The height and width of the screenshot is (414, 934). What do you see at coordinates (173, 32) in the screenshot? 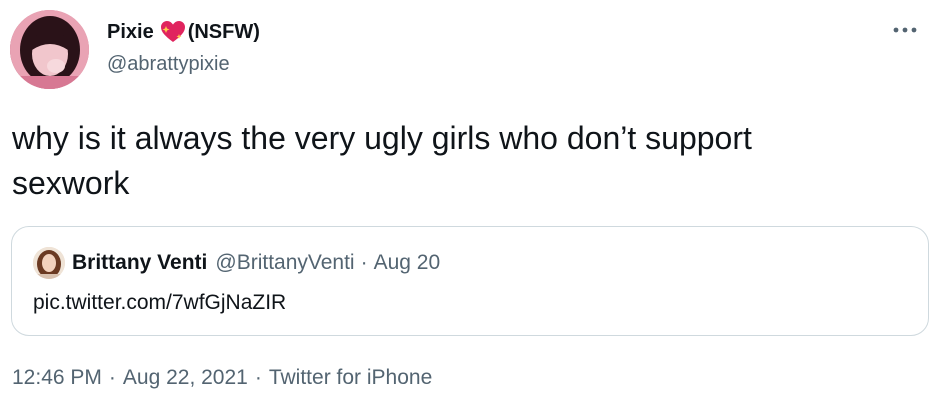
I see `heart-sparkle-icon` at bounding box center [173, 32].